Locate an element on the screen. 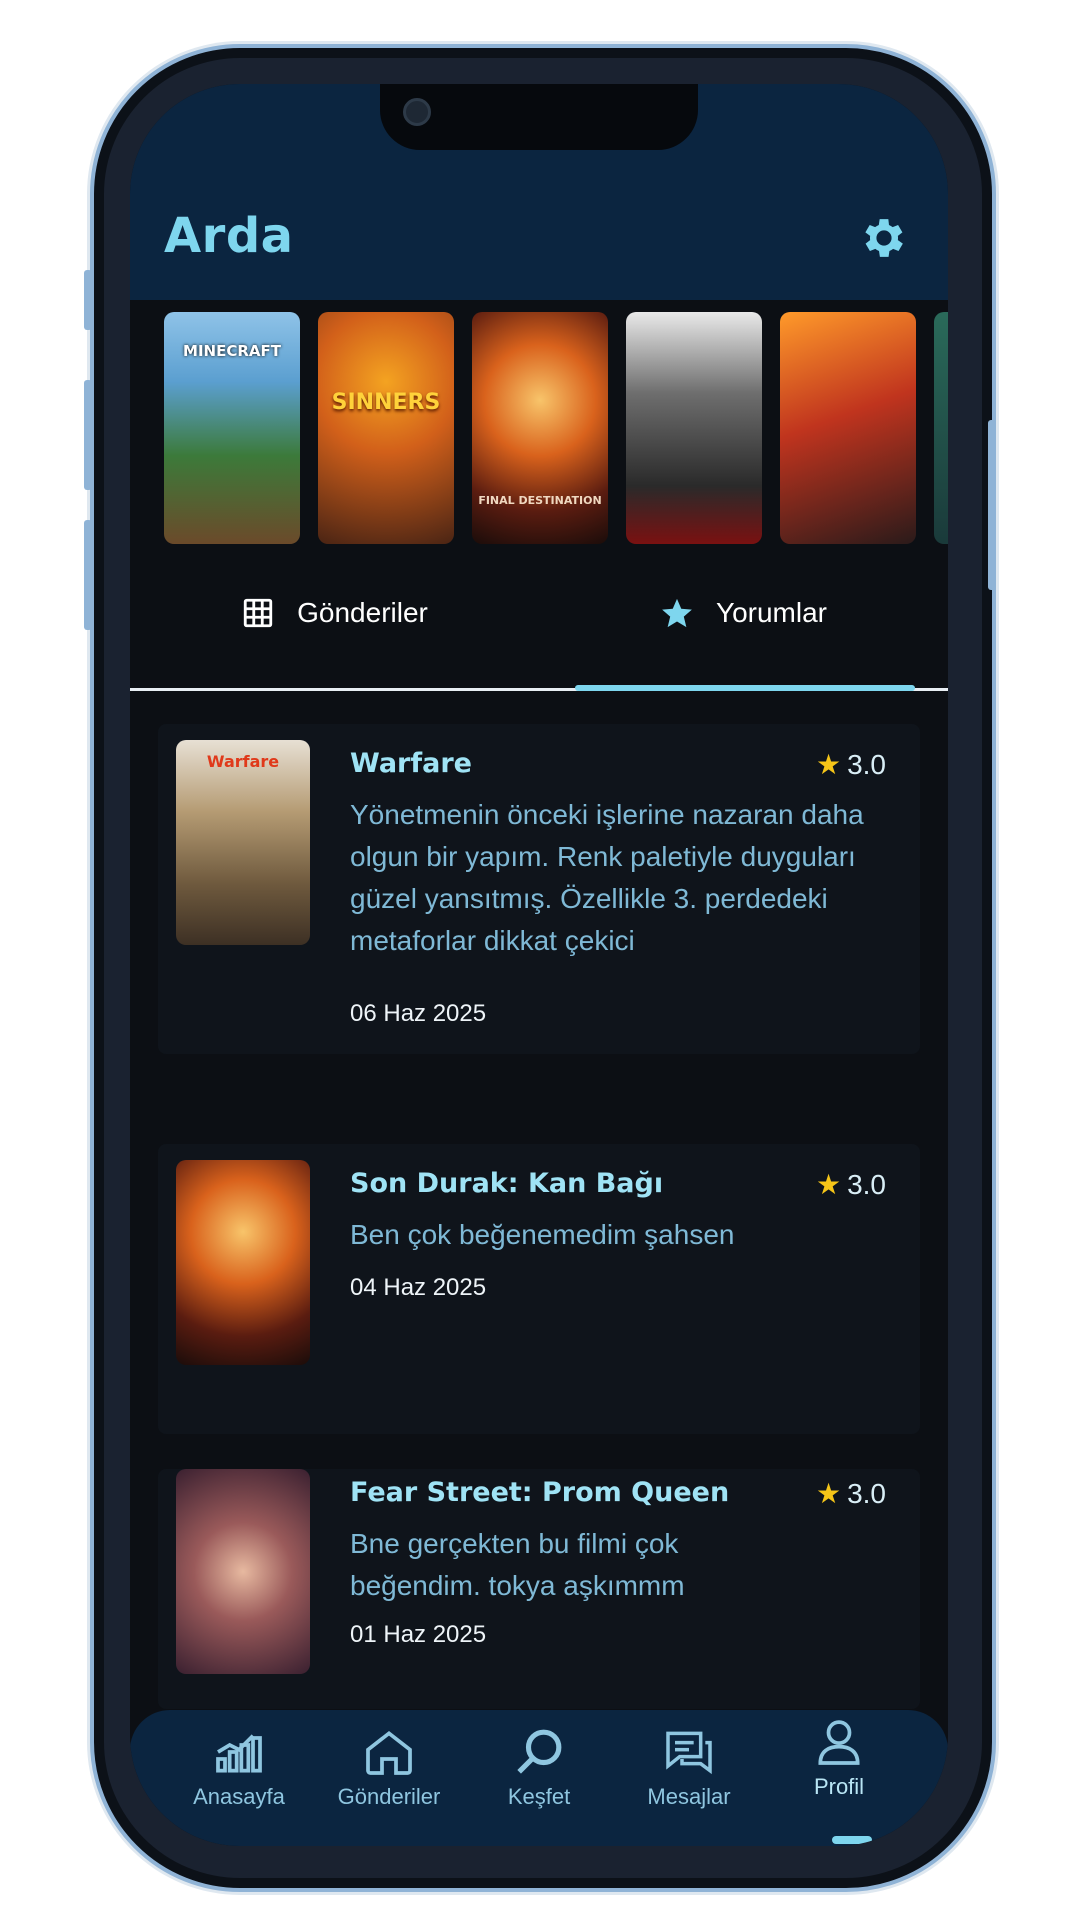  power-button is located at coordinates (992, 505).